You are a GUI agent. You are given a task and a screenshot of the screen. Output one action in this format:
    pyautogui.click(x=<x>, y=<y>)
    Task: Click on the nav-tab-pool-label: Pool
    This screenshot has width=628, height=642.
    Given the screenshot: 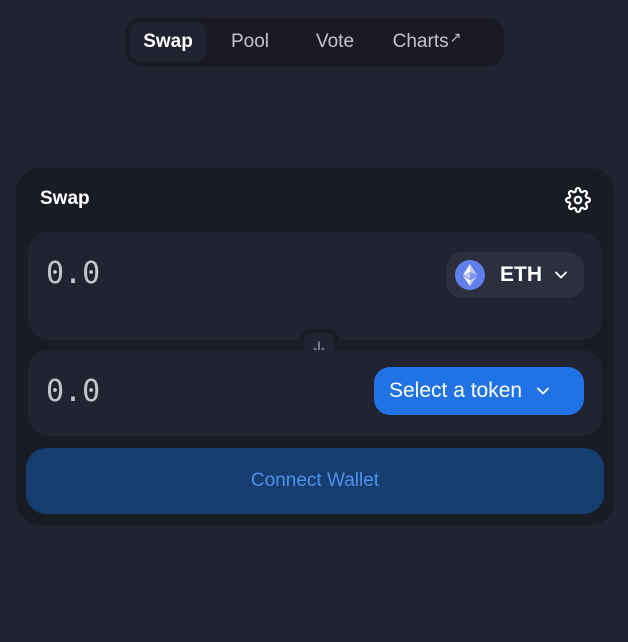 What is the action you would take?
    pyautogui.click(x=250, y=41)
    